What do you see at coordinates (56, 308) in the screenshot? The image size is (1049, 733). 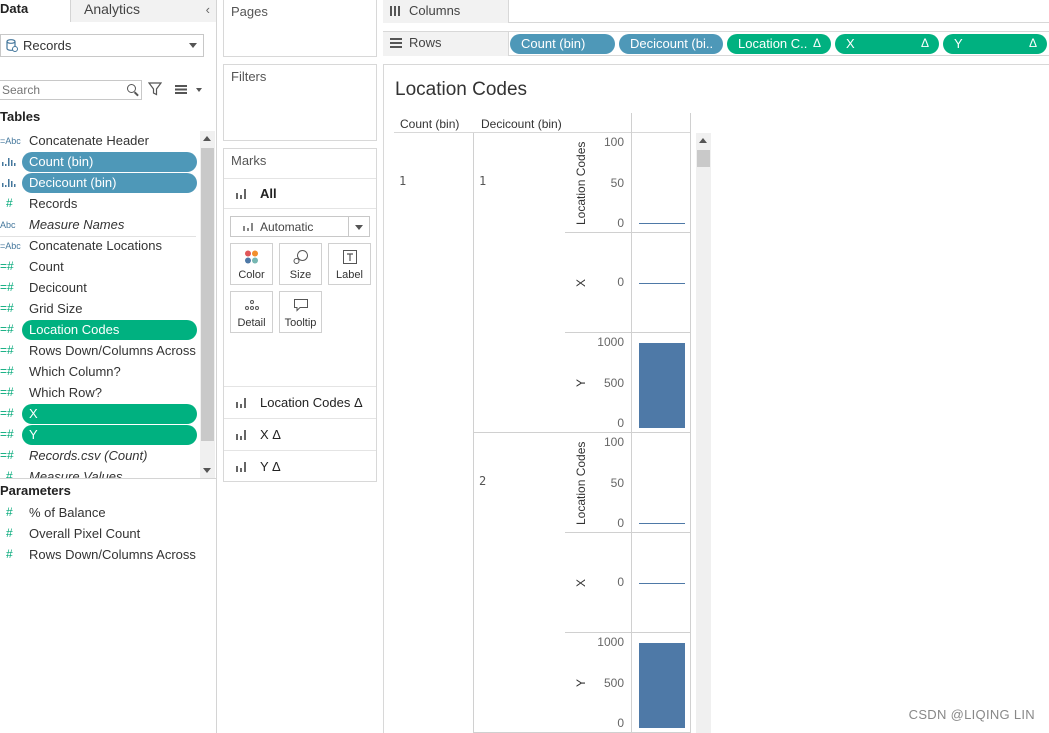 I see `field-name: Grid Size` at bounding box center [56, 308].